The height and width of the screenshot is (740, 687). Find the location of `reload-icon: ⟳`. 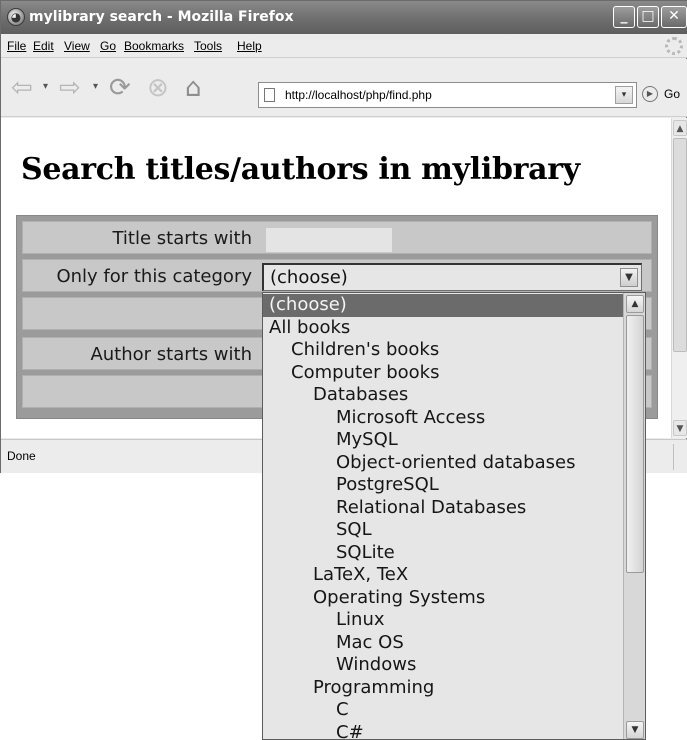

reload-icon: ⟳ is located at coordinates (120, 88).